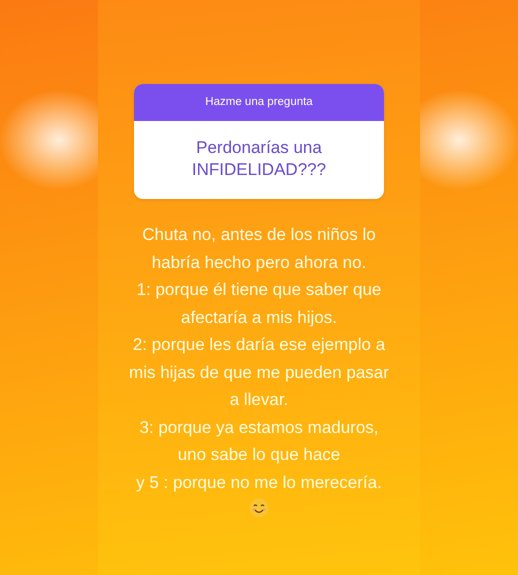 The width and height of the screenshot is (518, 575). I want to click on answer-line: a llevar., so click(259, 400).